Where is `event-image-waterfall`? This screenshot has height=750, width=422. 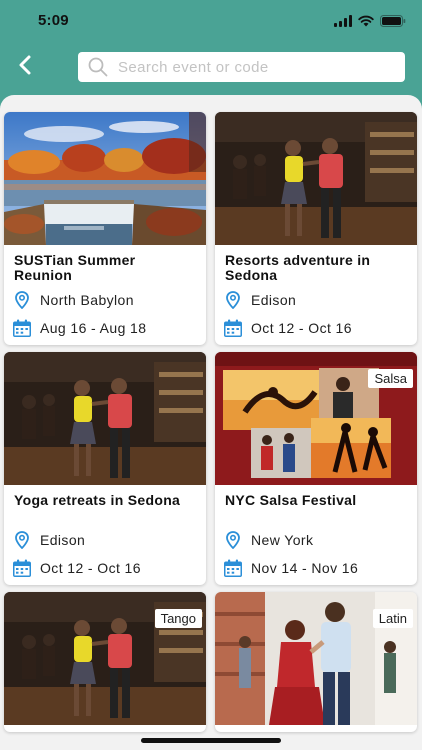
event-image-waterfall is located at coordinates (105, 178).